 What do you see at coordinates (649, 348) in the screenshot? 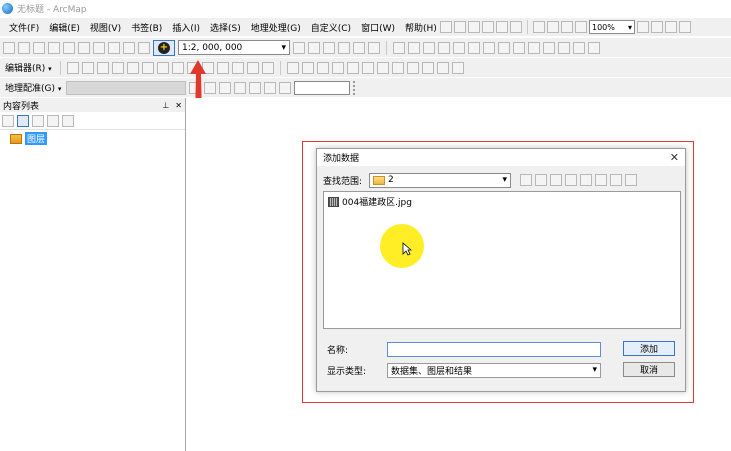
I see `add-button: 添加` at bounding box center [649, 348].